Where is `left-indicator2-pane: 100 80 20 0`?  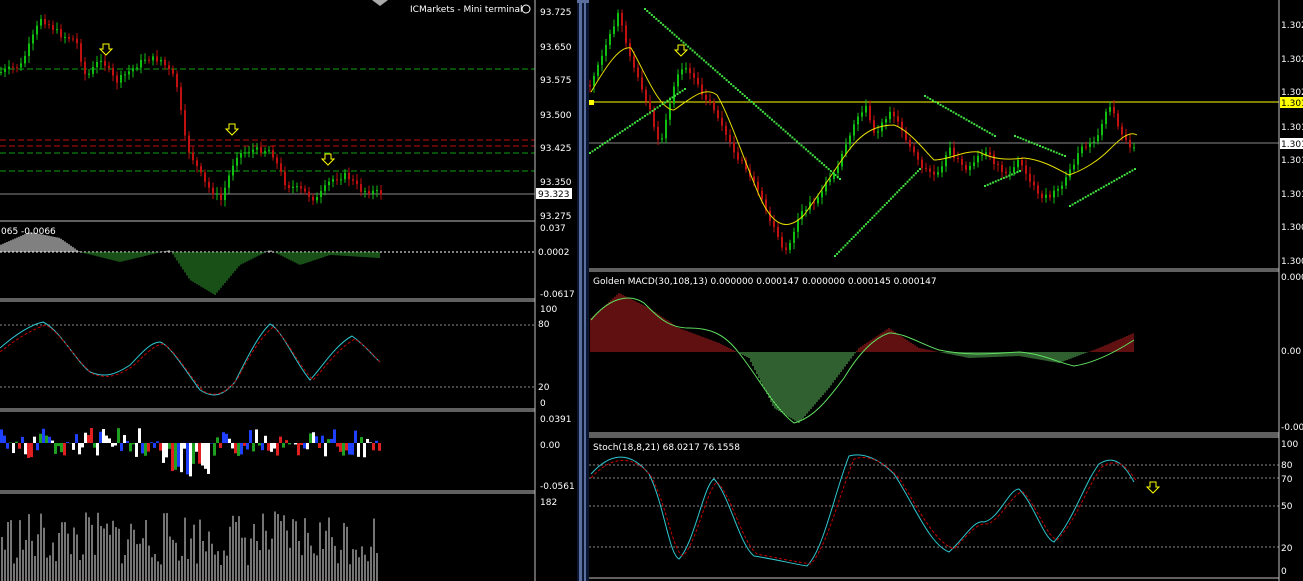 left-indicator2-pane: 100 80 20 0 is located at coordinates (288, 355).